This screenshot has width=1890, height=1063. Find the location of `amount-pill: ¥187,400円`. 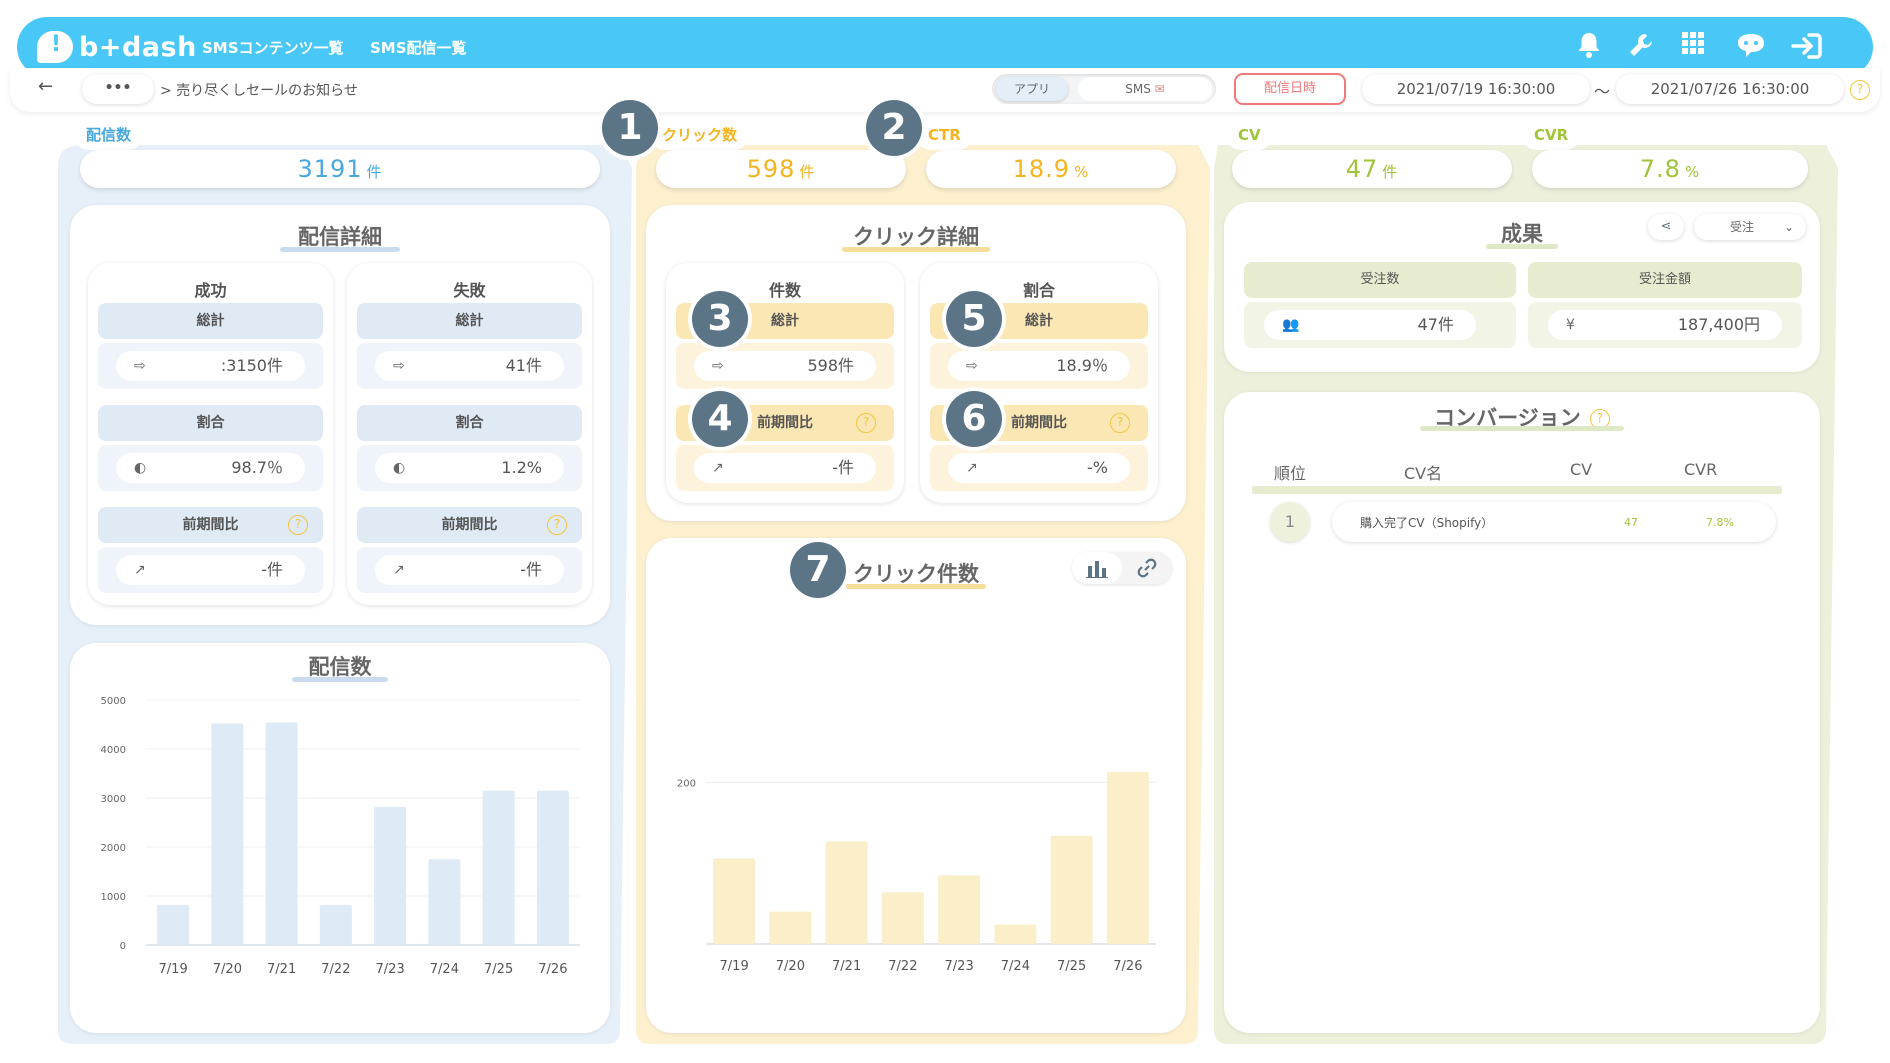

amount-pill: ¥187,400円 is located at coordinates (1665, 325).